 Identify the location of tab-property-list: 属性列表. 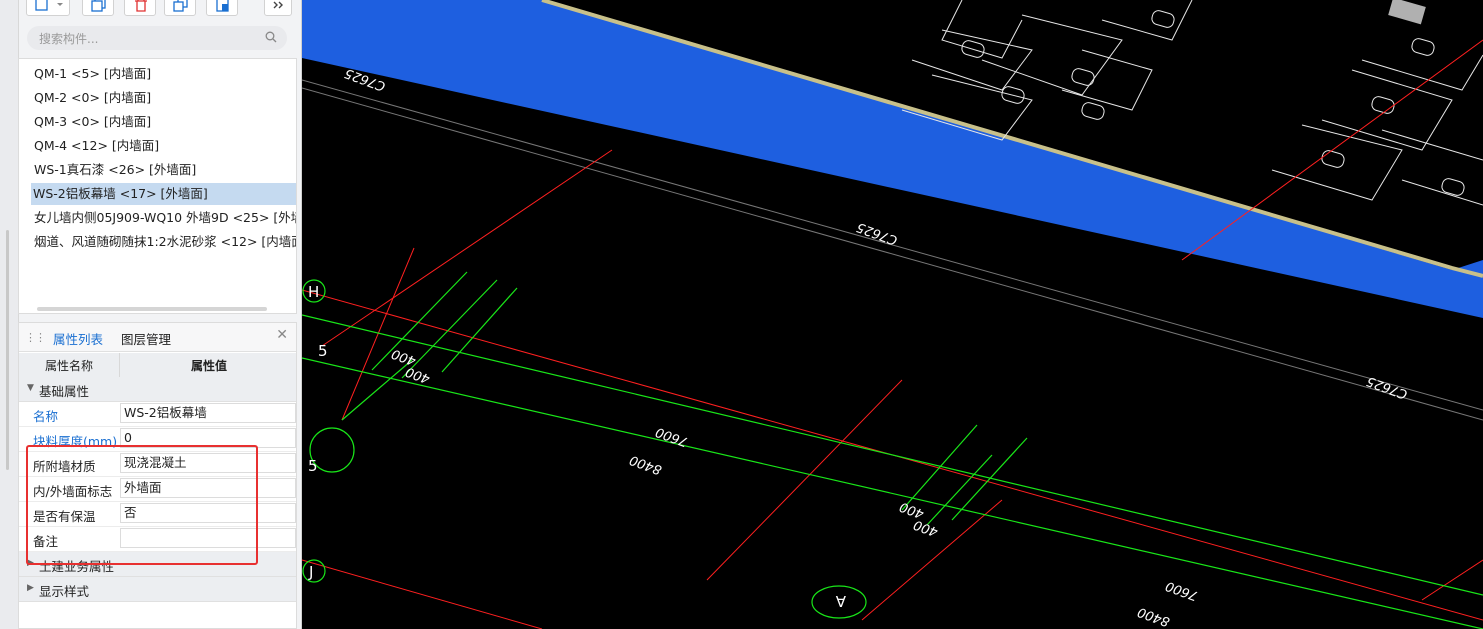
(78, 338).